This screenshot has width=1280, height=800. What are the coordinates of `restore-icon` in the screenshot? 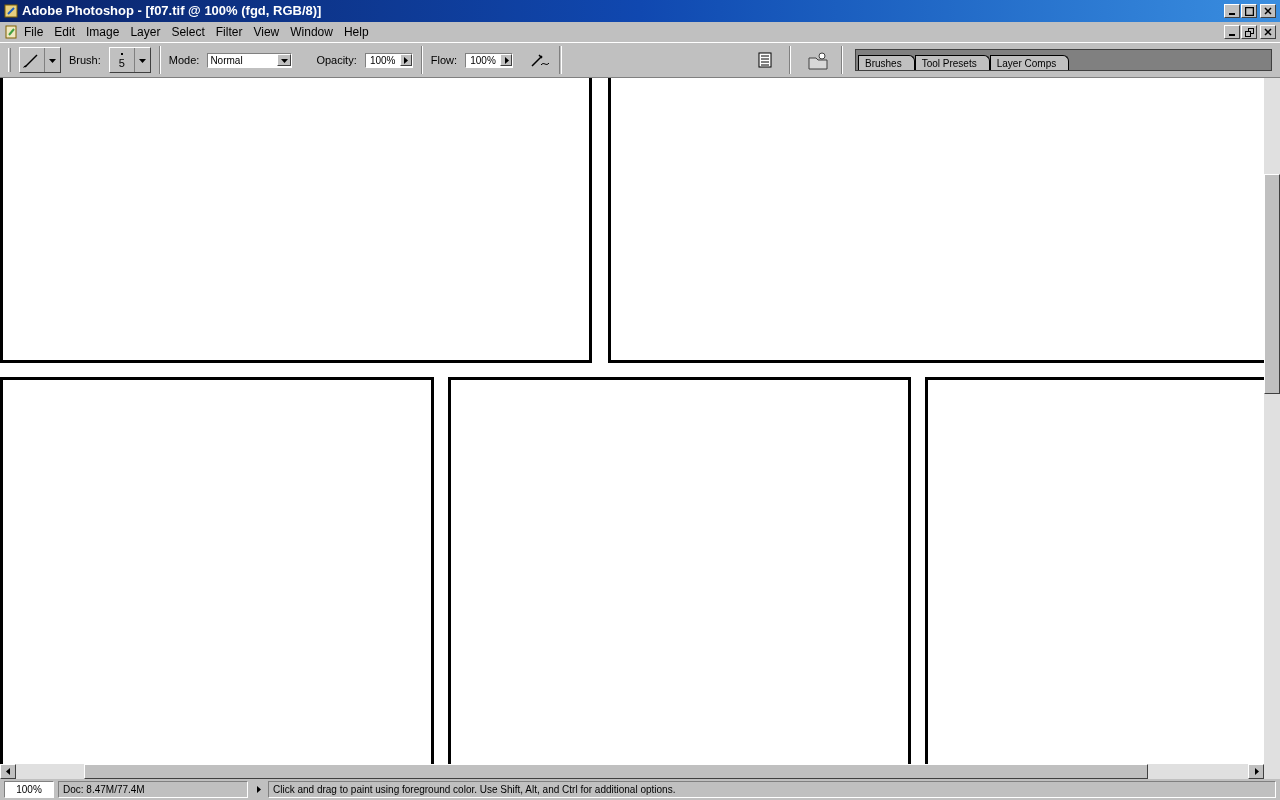 It's located at (1249, 32).